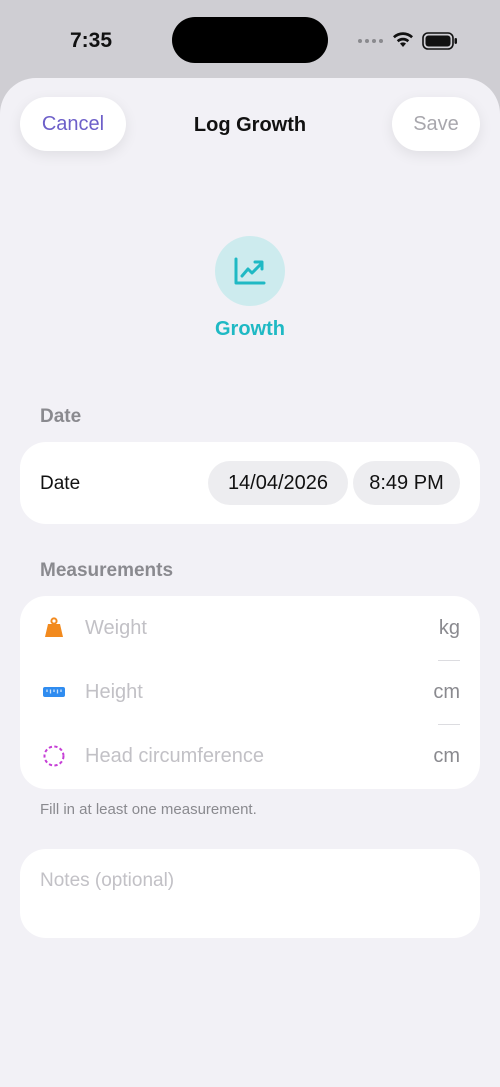 The height and width of the screenshot is (1087, 500). I want to click on weight-icon, so click(54, 627).